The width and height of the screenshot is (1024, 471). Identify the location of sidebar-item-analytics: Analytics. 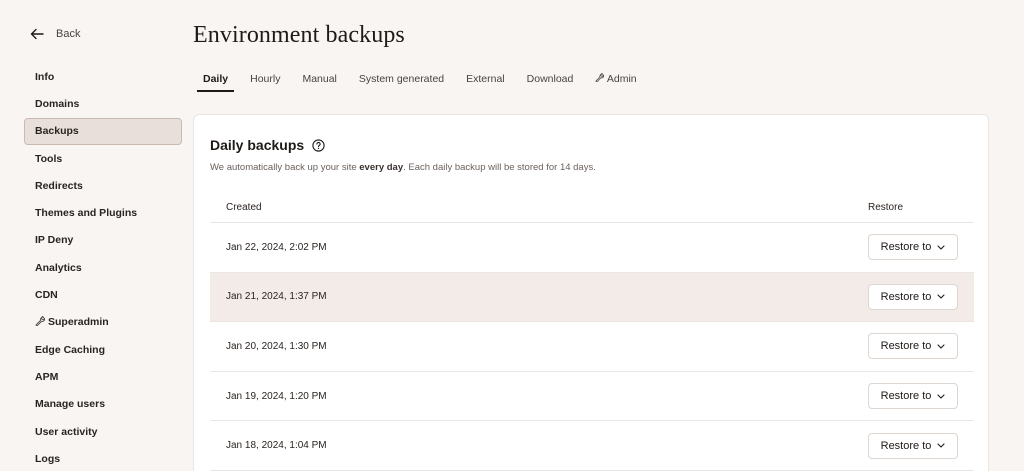
(103, 267).